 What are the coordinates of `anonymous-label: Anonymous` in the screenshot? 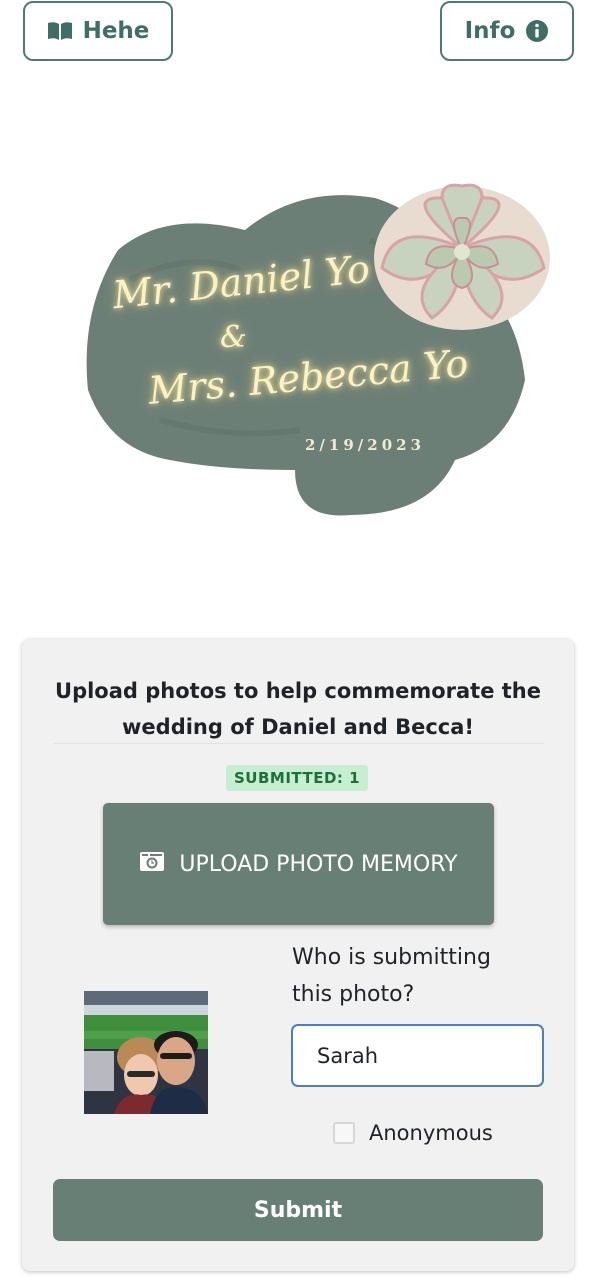 It's located at (431, 1133).